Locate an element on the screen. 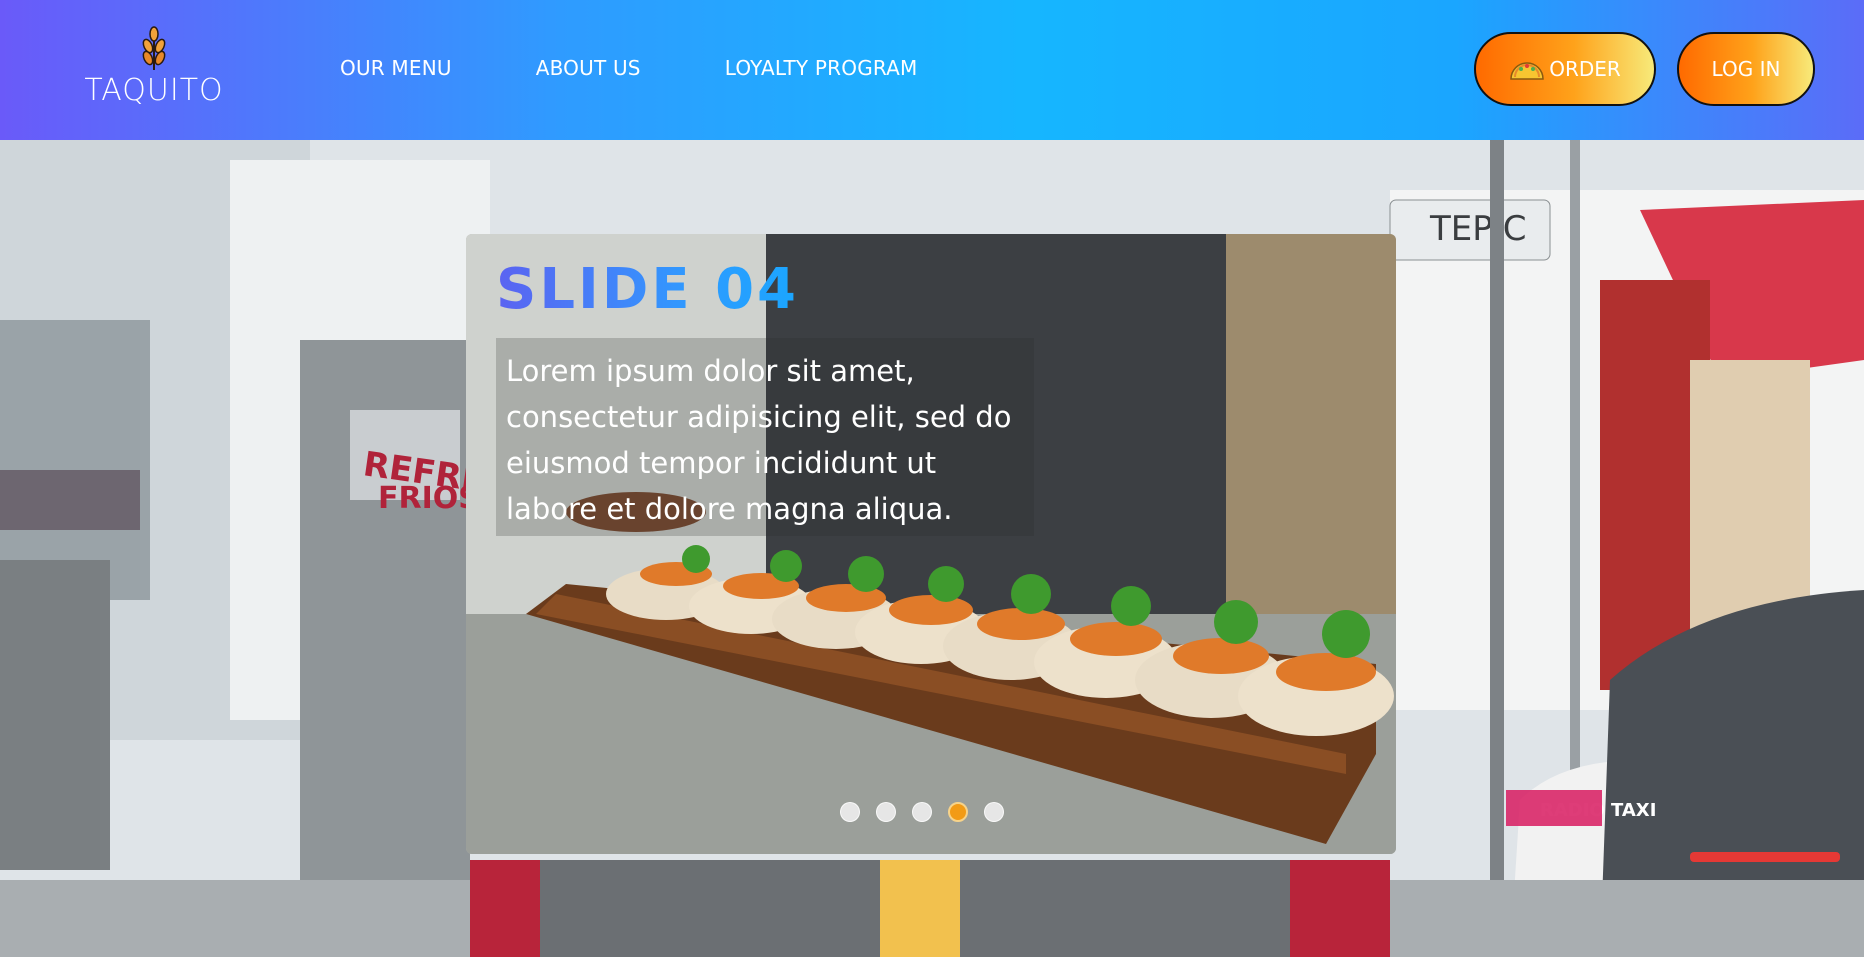 Image resolution: width=1864 pixels, height=957 pixels. order-button: ORDER is located at coordinates (1565, 69).